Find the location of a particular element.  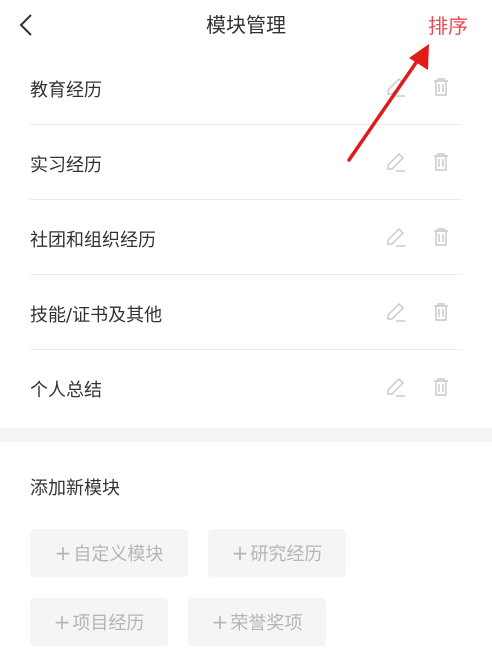

header-bar: 模块管理 排序 is located at coordinates (246, 25).